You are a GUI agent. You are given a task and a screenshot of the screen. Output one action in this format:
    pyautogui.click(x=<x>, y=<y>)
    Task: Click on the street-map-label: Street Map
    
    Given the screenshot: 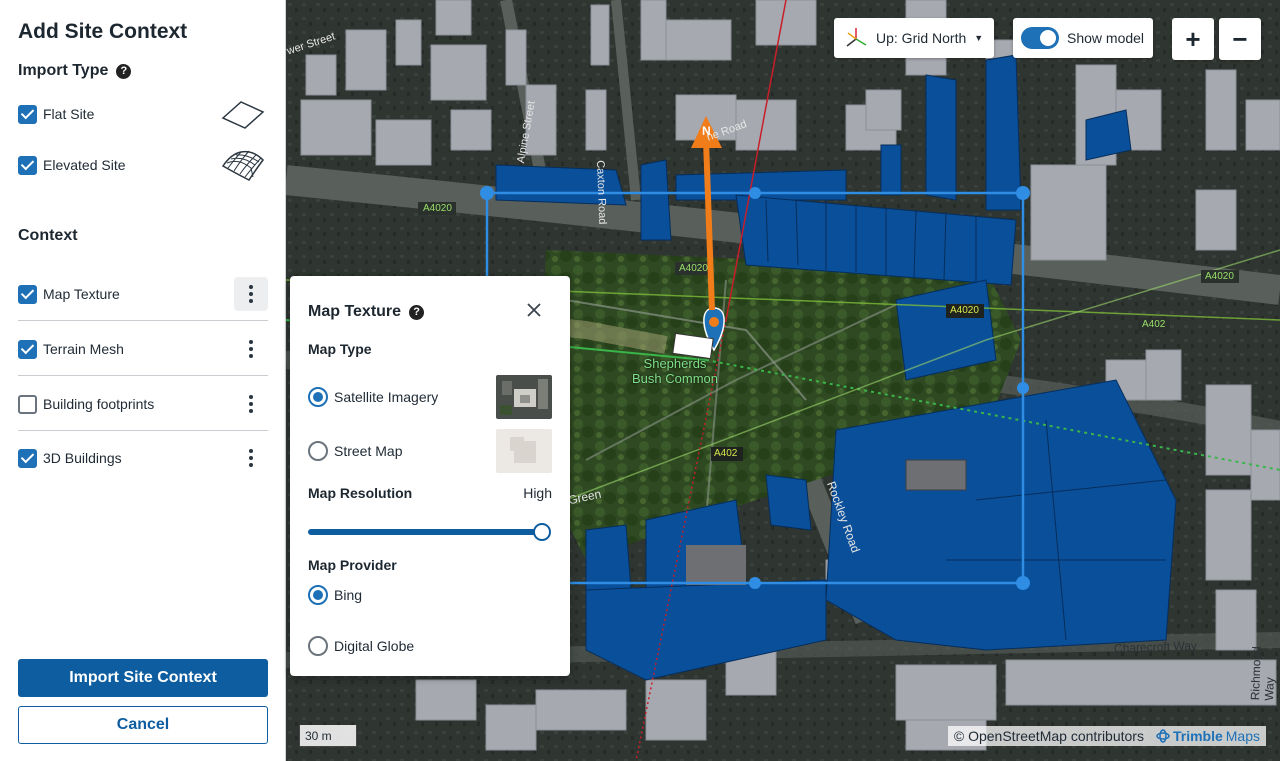 What is the action you would take?
    pyautogui.click(x=368, y=451)
    